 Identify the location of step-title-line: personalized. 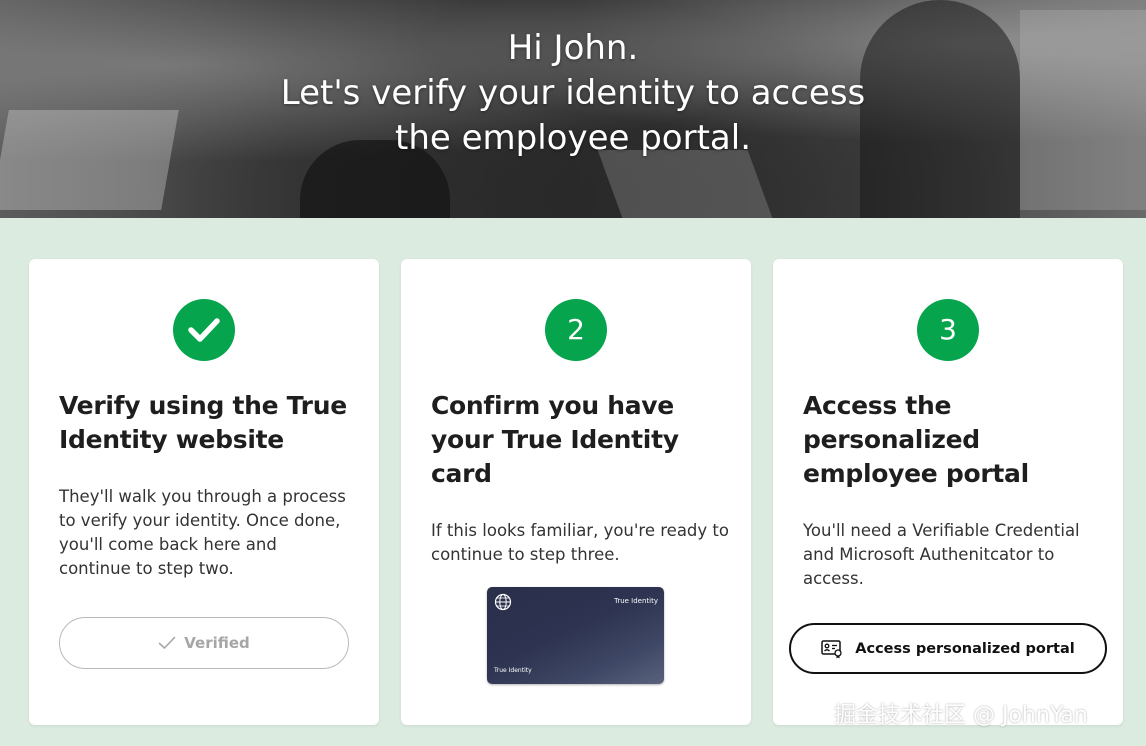
(891, 439).